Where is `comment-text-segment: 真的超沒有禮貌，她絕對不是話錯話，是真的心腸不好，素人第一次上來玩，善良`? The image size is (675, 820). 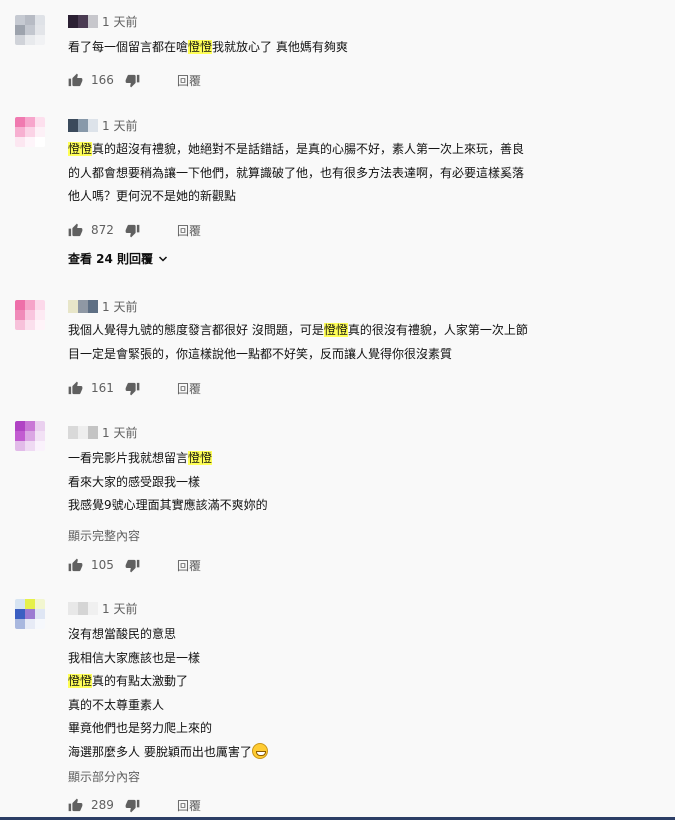
comment-text-segment: 真的超沒有禮貌，她絕對不是話錯話，是真的心腸不好，素人第一次上來玩，善良 is located at coordinates (308, 149).